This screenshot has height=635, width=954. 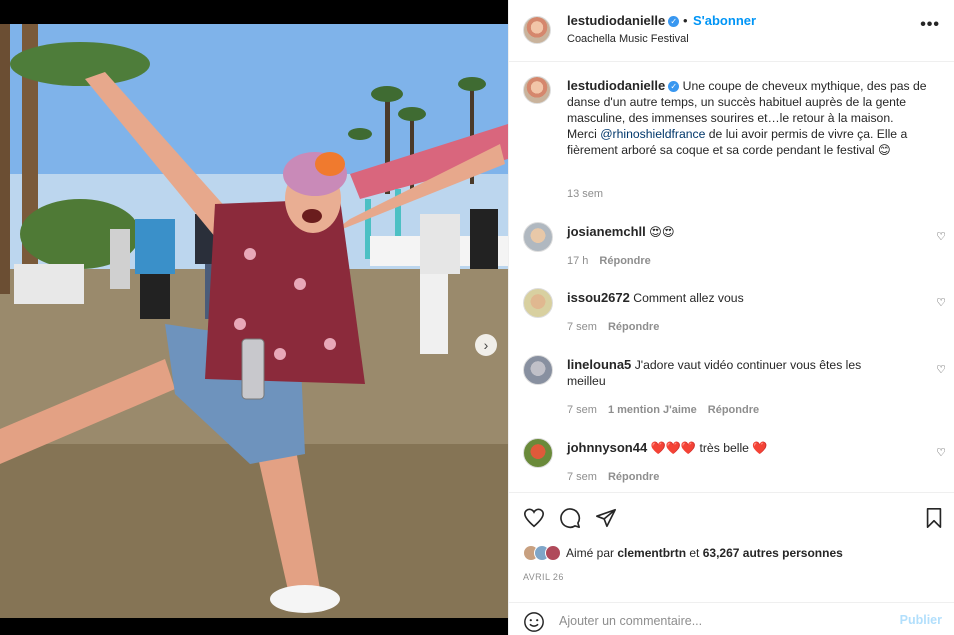 I want to click on comment-text: johnnyson44 ❤️❤️❤️ très belle ❤️, so click(x=732, y=448).